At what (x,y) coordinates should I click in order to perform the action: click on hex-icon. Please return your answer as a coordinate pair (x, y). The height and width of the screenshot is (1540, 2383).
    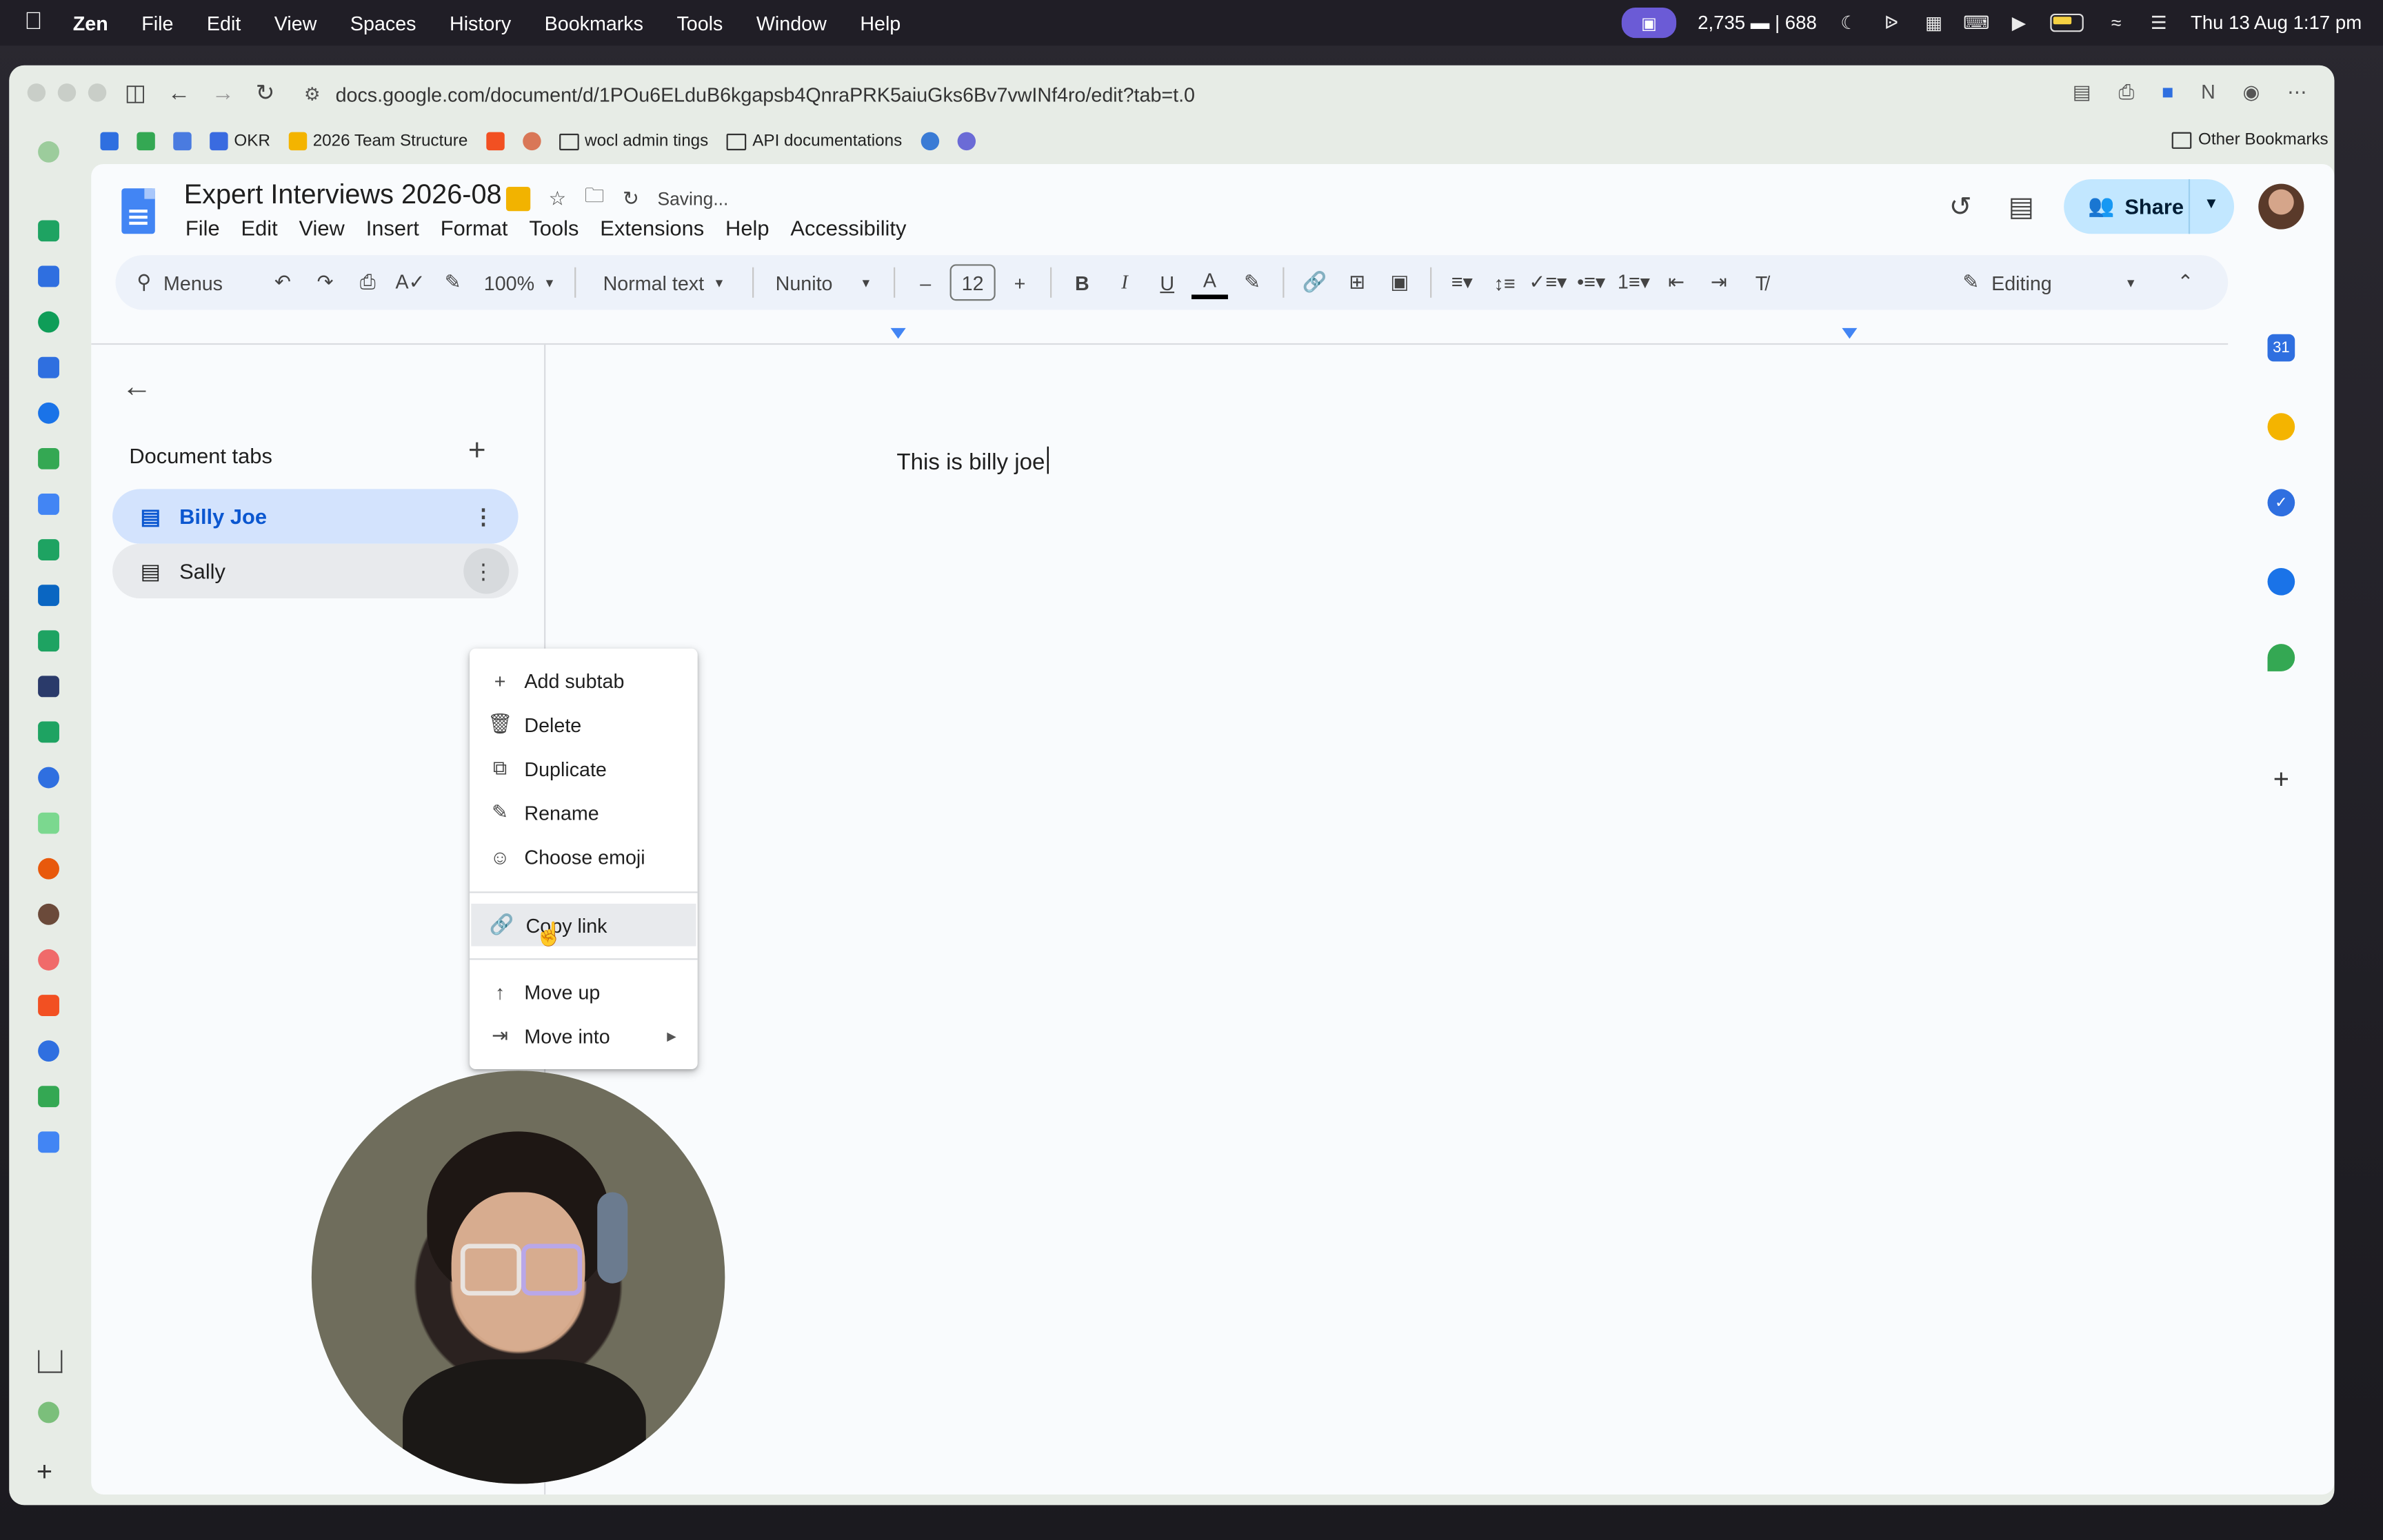
    Looking at the image, I should click on (48, 687).